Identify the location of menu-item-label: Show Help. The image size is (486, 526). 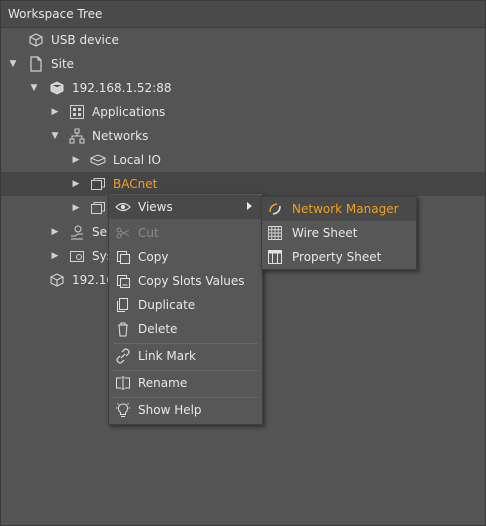
(170, 410).